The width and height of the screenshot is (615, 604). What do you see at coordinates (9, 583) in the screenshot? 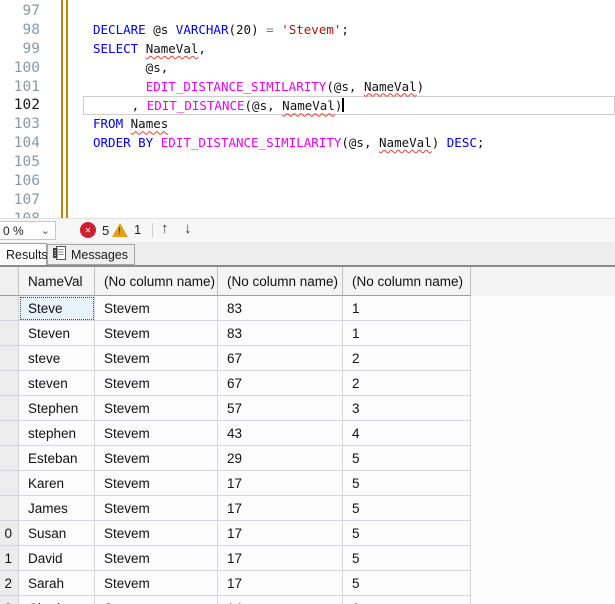
I see `row-header: 2` at bounding box center [9, 583].